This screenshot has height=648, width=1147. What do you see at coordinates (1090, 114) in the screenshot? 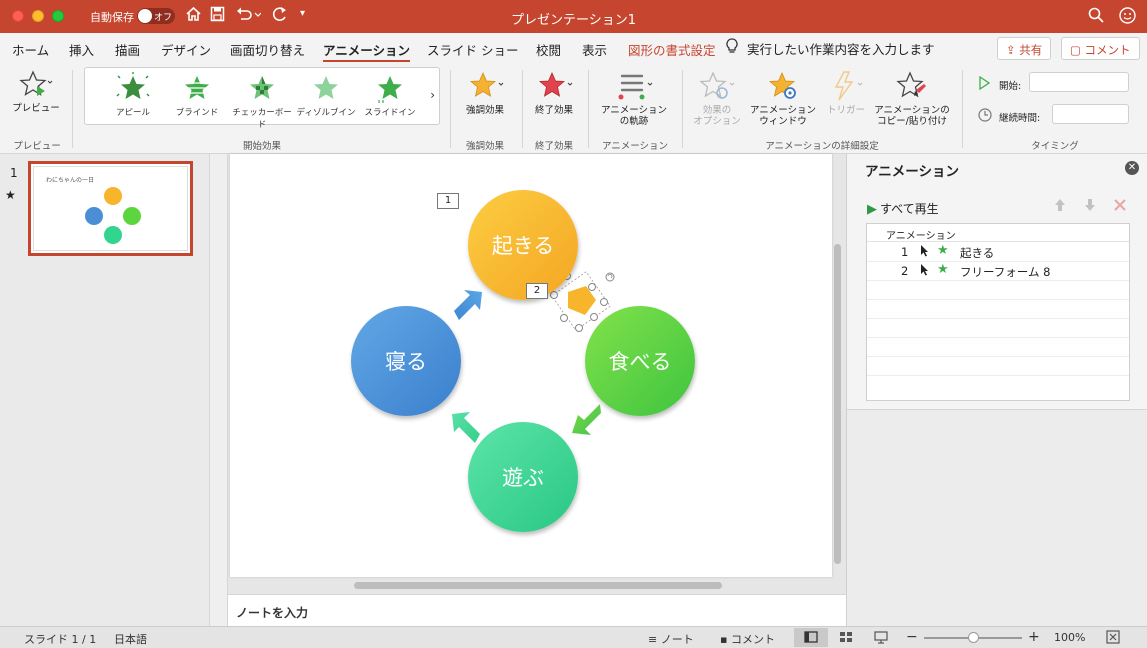
I see `duration-stepper` at bounding box center [1090, 114].